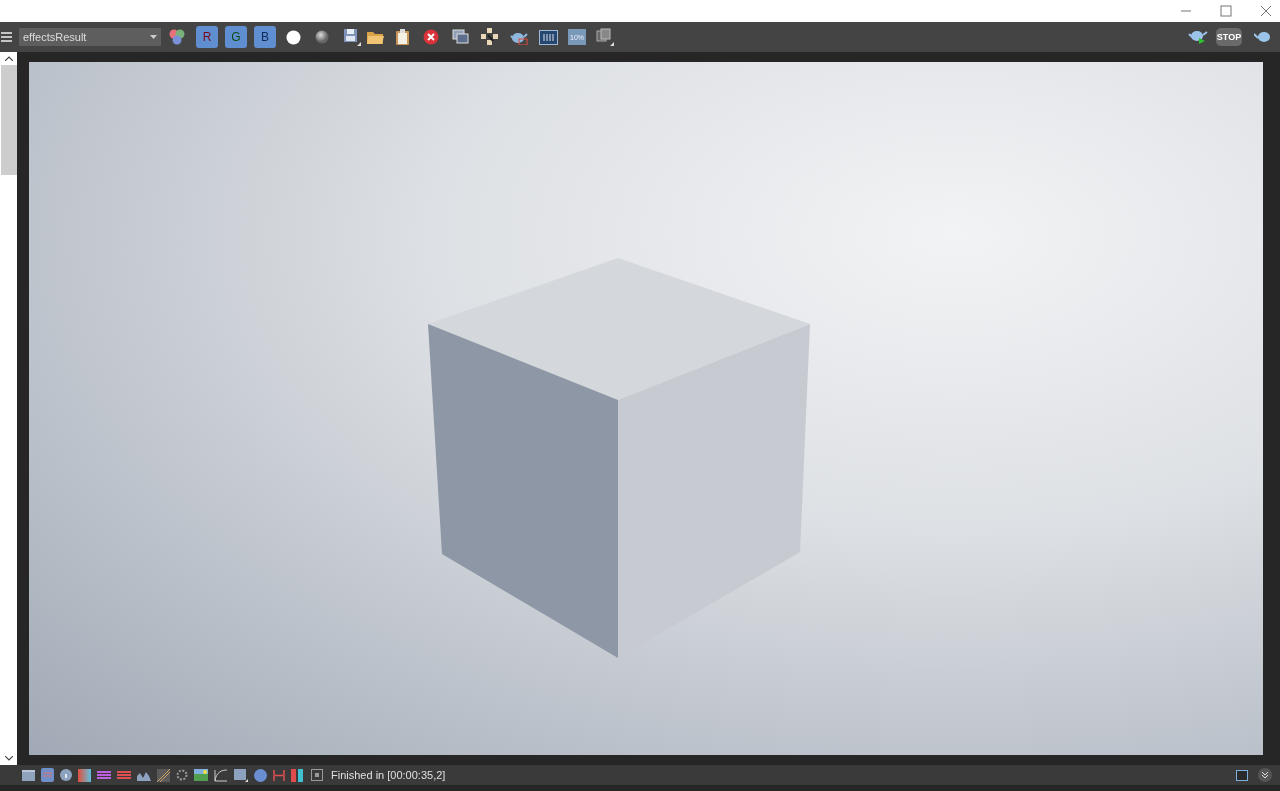 This screenshot has width=1280, height=791. What do you see at coordinates (66, 775) in the screenshot?
I see `info-icon` at bounding box center [66, 775].